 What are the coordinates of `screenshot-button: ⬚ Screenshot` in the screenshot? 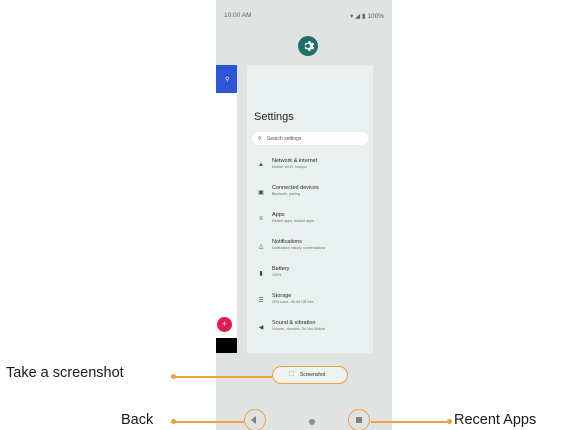 It's located at (310, 375).